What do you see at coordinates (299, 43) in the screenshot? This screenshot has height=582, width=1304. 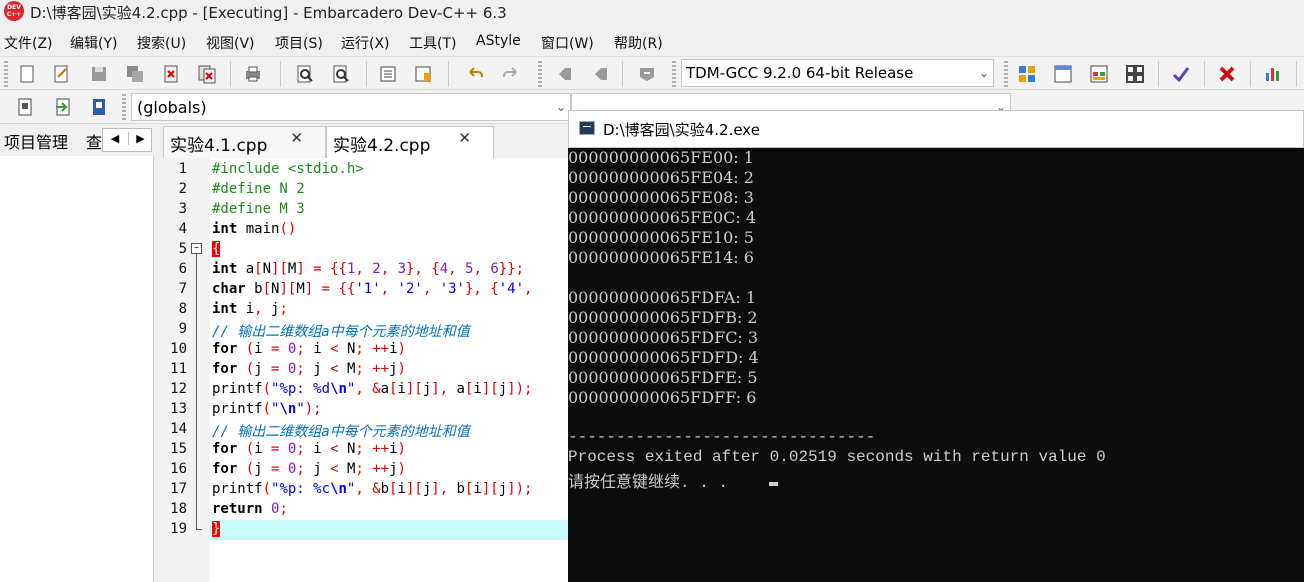 I see `menu-project: 项目(S)` at bounding box center [299, 43].